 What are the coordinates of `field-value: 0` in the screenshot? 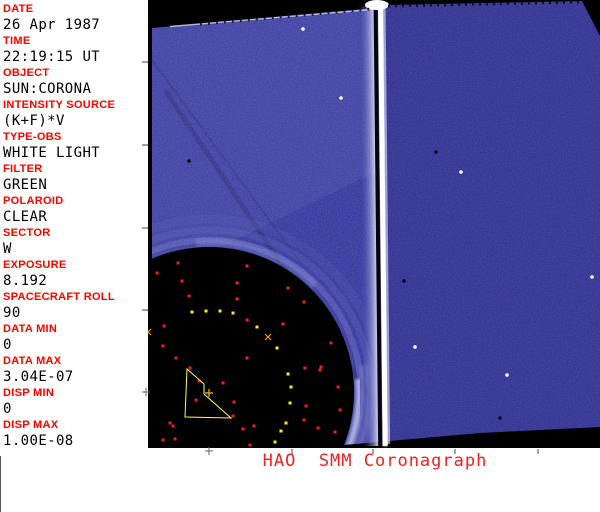 It's located at (7, 344).